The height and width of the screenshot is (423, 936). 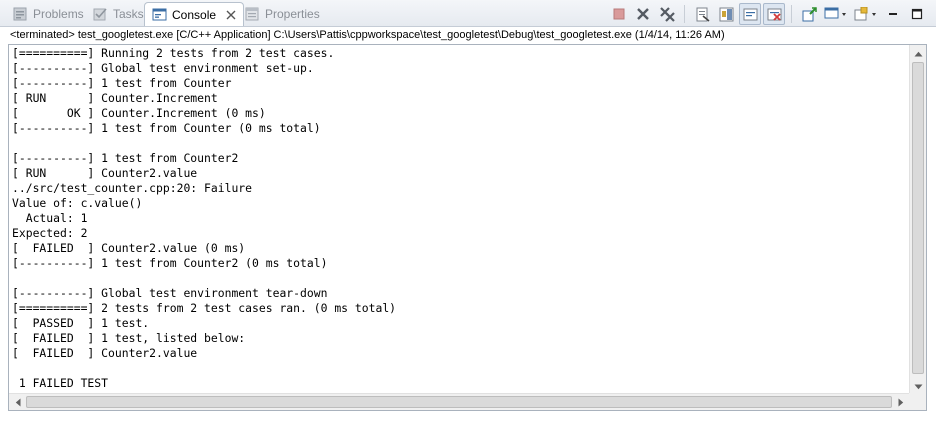 I want to click on problems-icon, so click(x=20, y=14).